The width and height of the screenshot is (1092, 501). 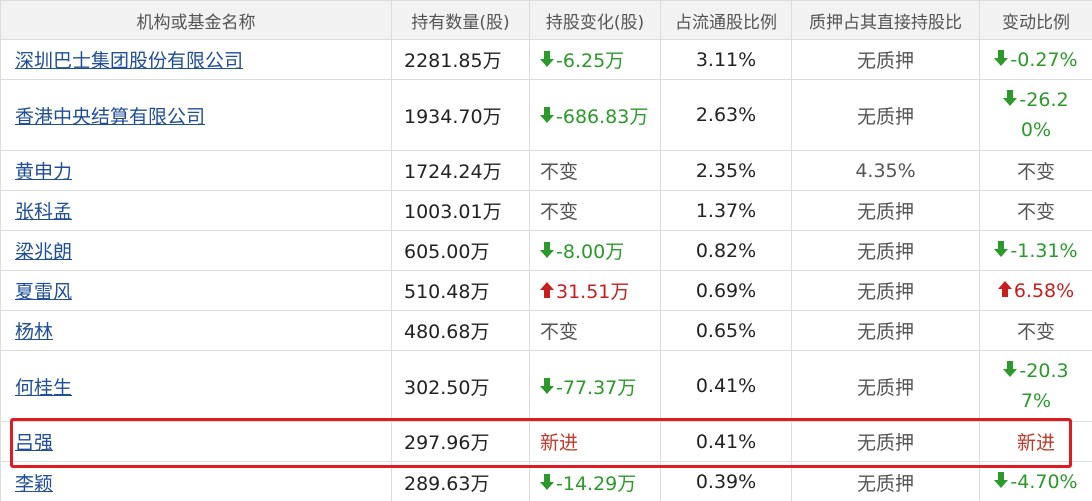 What do you see at coordinates (196, 210) in the screenshot?
I see `holder-name-cell: 张科孟` at bounding box center [196, 210].